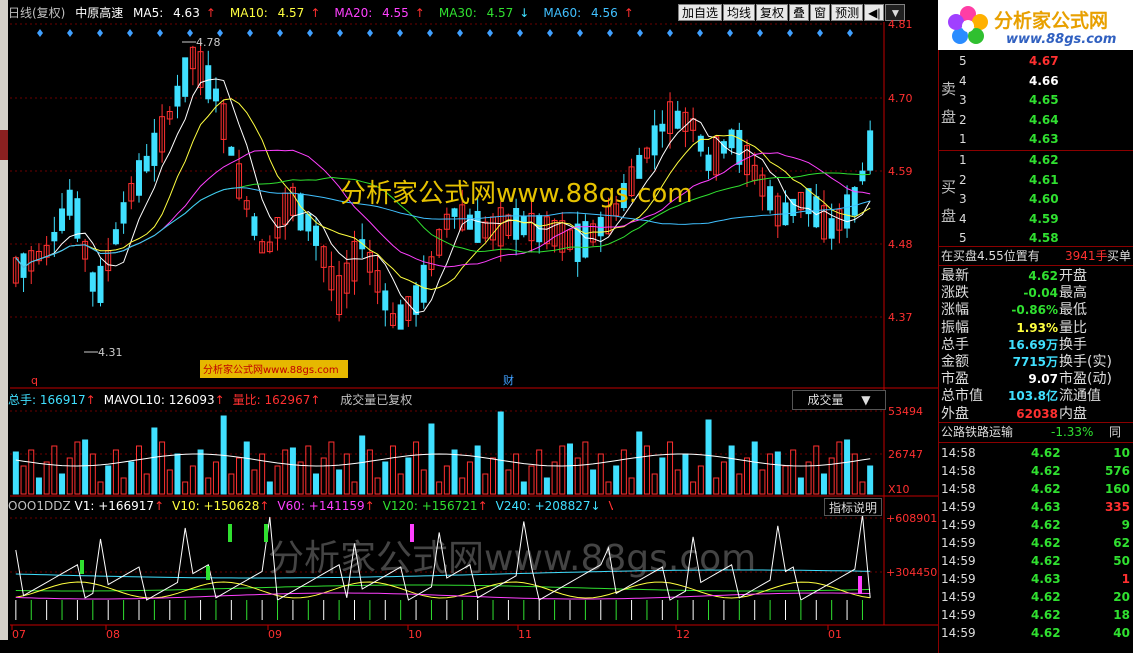  Describe the element at coordinates (900, 317) in the screenshot. I see `price-axis-label: 4.37` at that location.